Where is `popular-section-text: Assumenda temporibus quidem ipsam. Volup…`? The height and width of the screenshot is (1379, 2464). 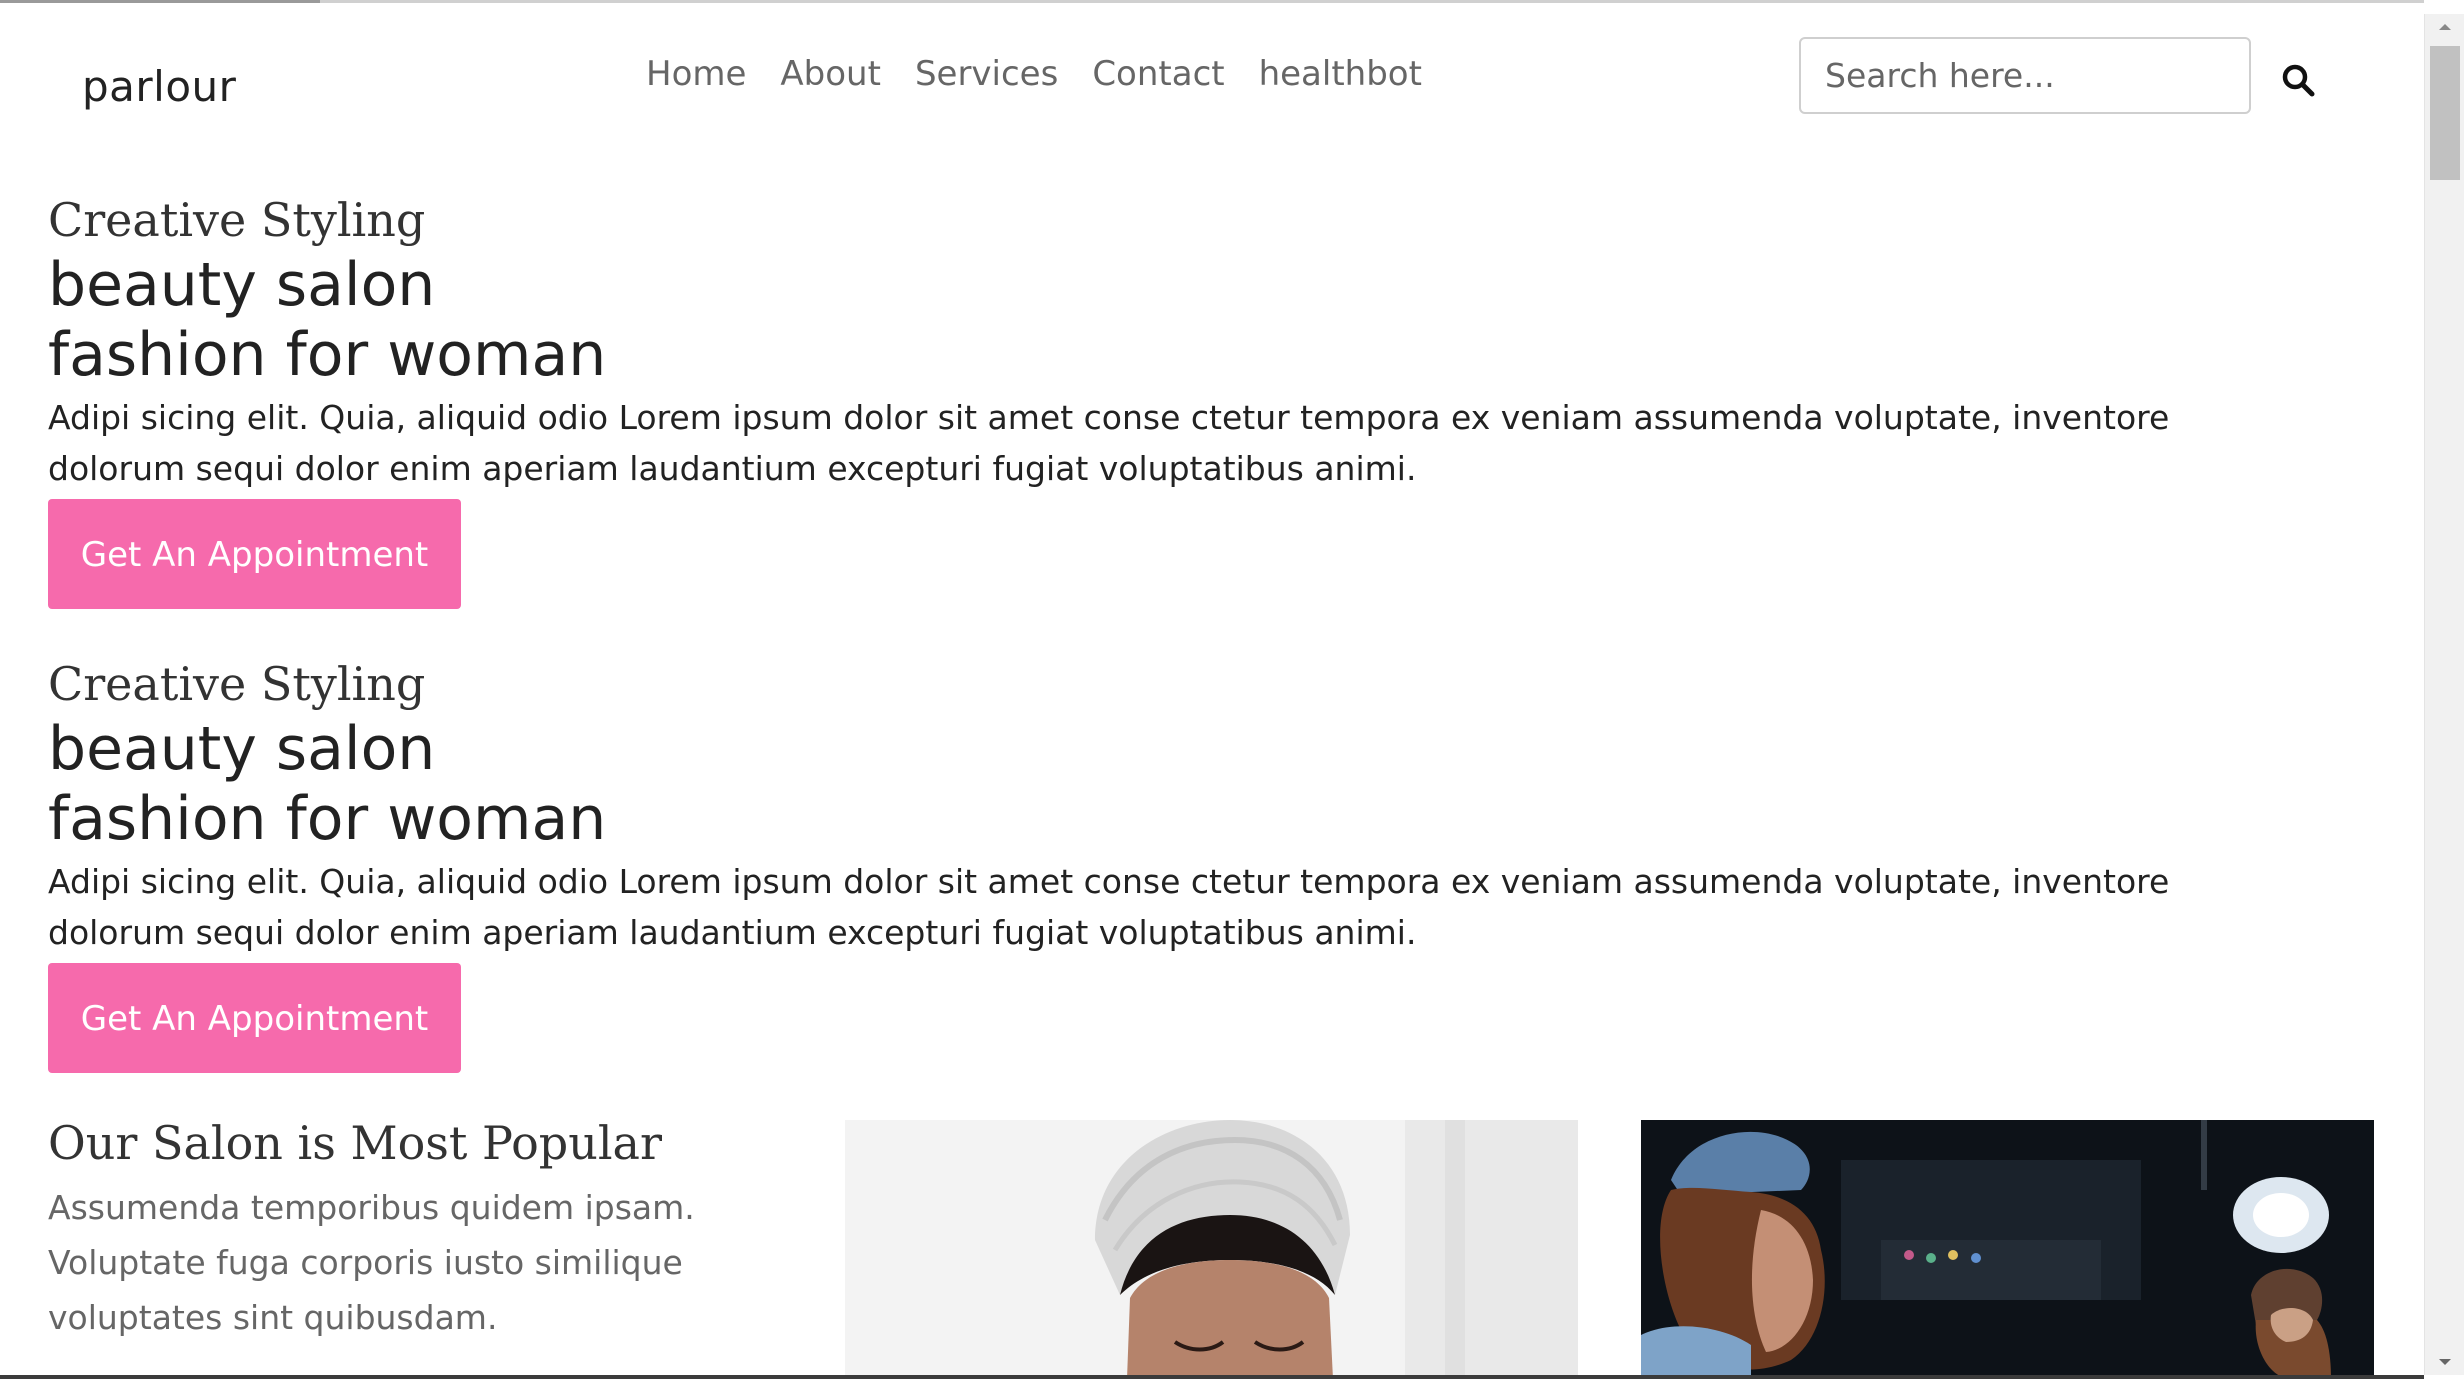 popular-section-text: Assumenda temporibus quidem ipsam. Volup… is located at coordinates (371, 1262).